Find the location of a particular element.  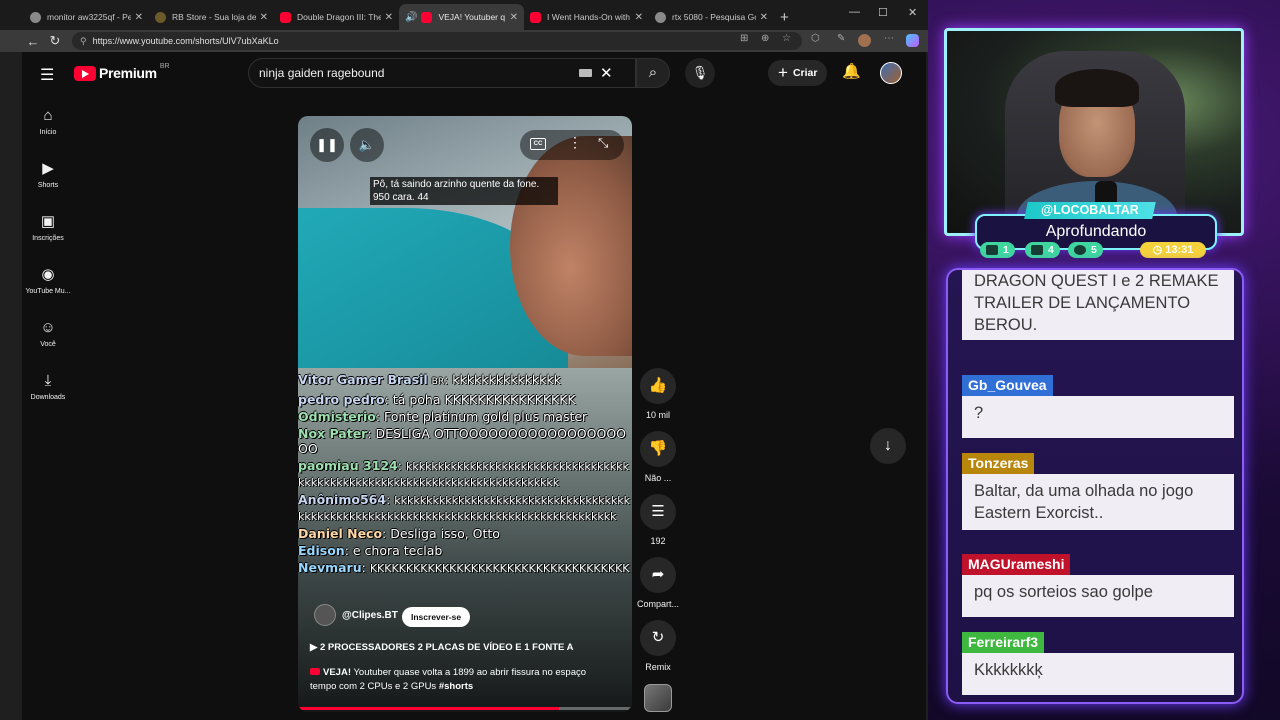

remix-button: ↻ Remix is located at coordinates (658, 646).